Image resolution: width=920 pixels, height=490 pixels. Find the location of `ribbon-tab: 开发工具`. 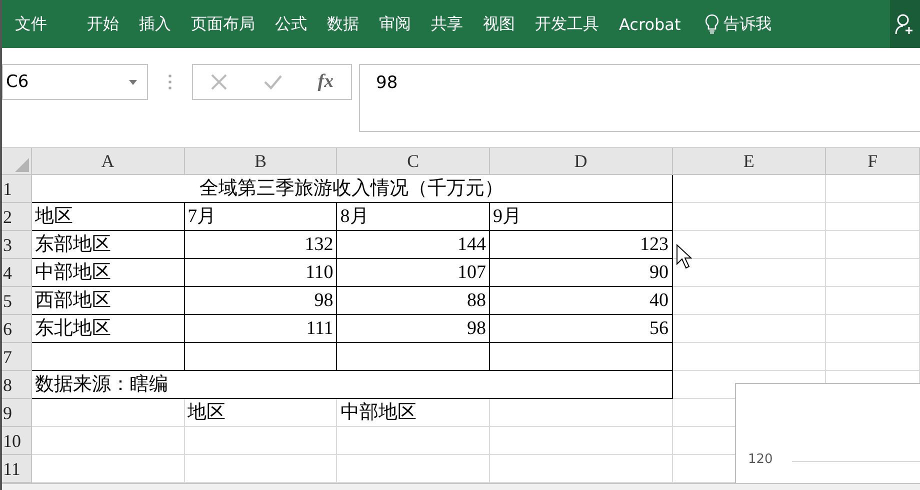

ribbon-tab: 开发工具 is located at coordinates (567, 24).